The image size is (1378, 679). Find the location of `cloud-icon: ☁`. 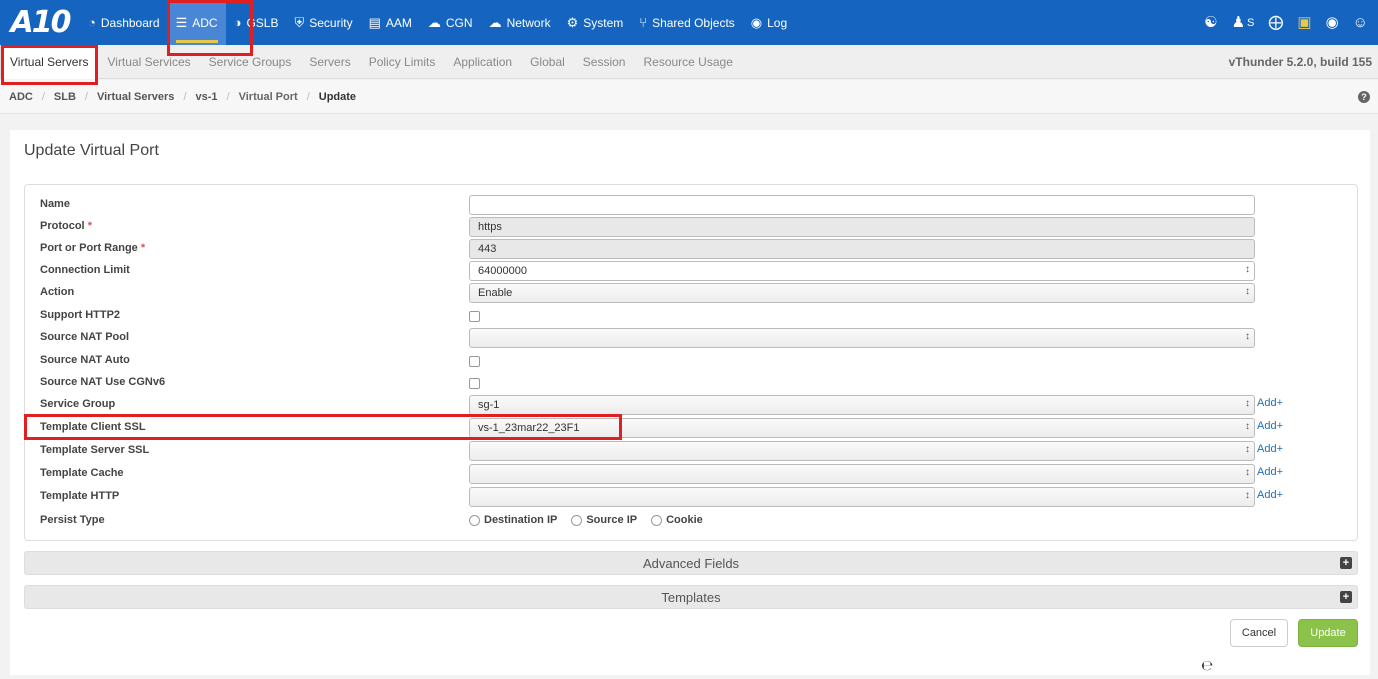

cloud-icon: ☁ is located at coordinates (434, 22).